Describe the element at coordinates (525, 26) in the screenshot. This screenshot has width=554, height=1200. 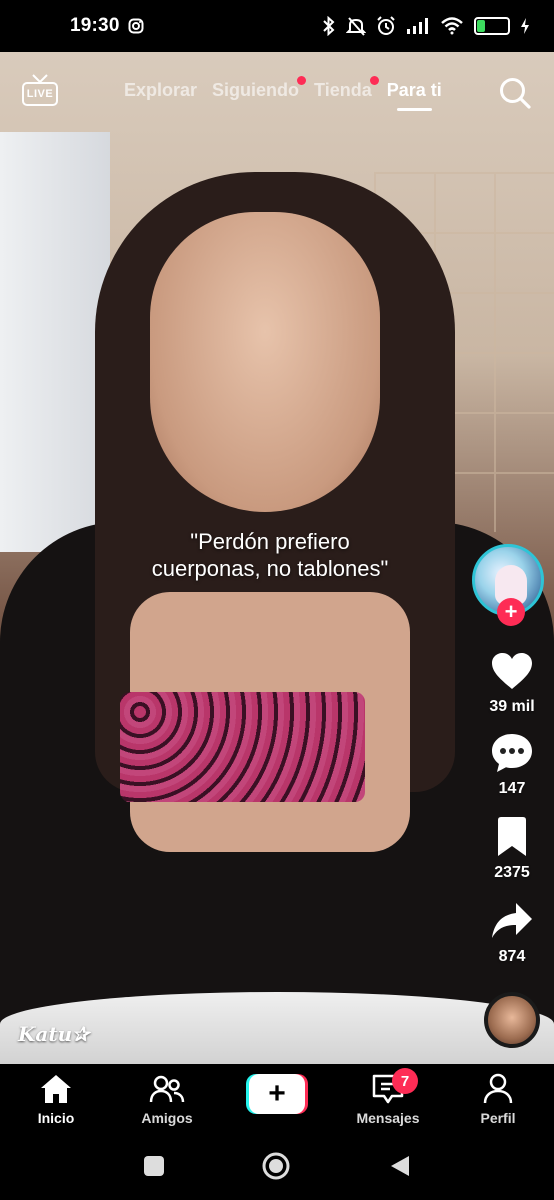
I see `charging-icon` at that location.